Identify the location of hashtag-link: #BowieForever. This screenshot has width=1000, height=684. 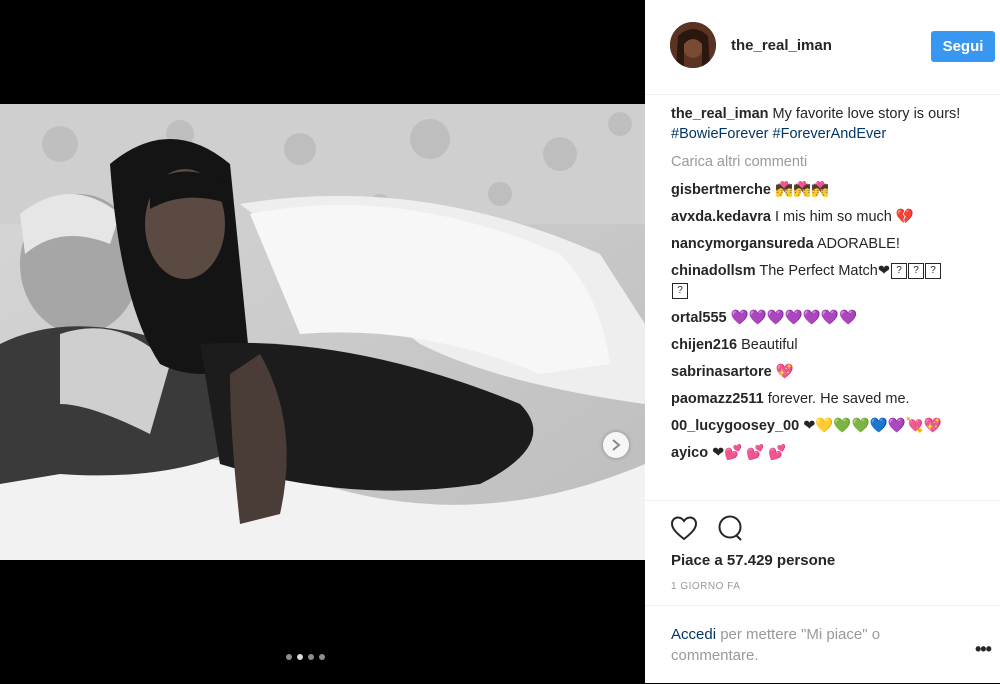
(720, 134).